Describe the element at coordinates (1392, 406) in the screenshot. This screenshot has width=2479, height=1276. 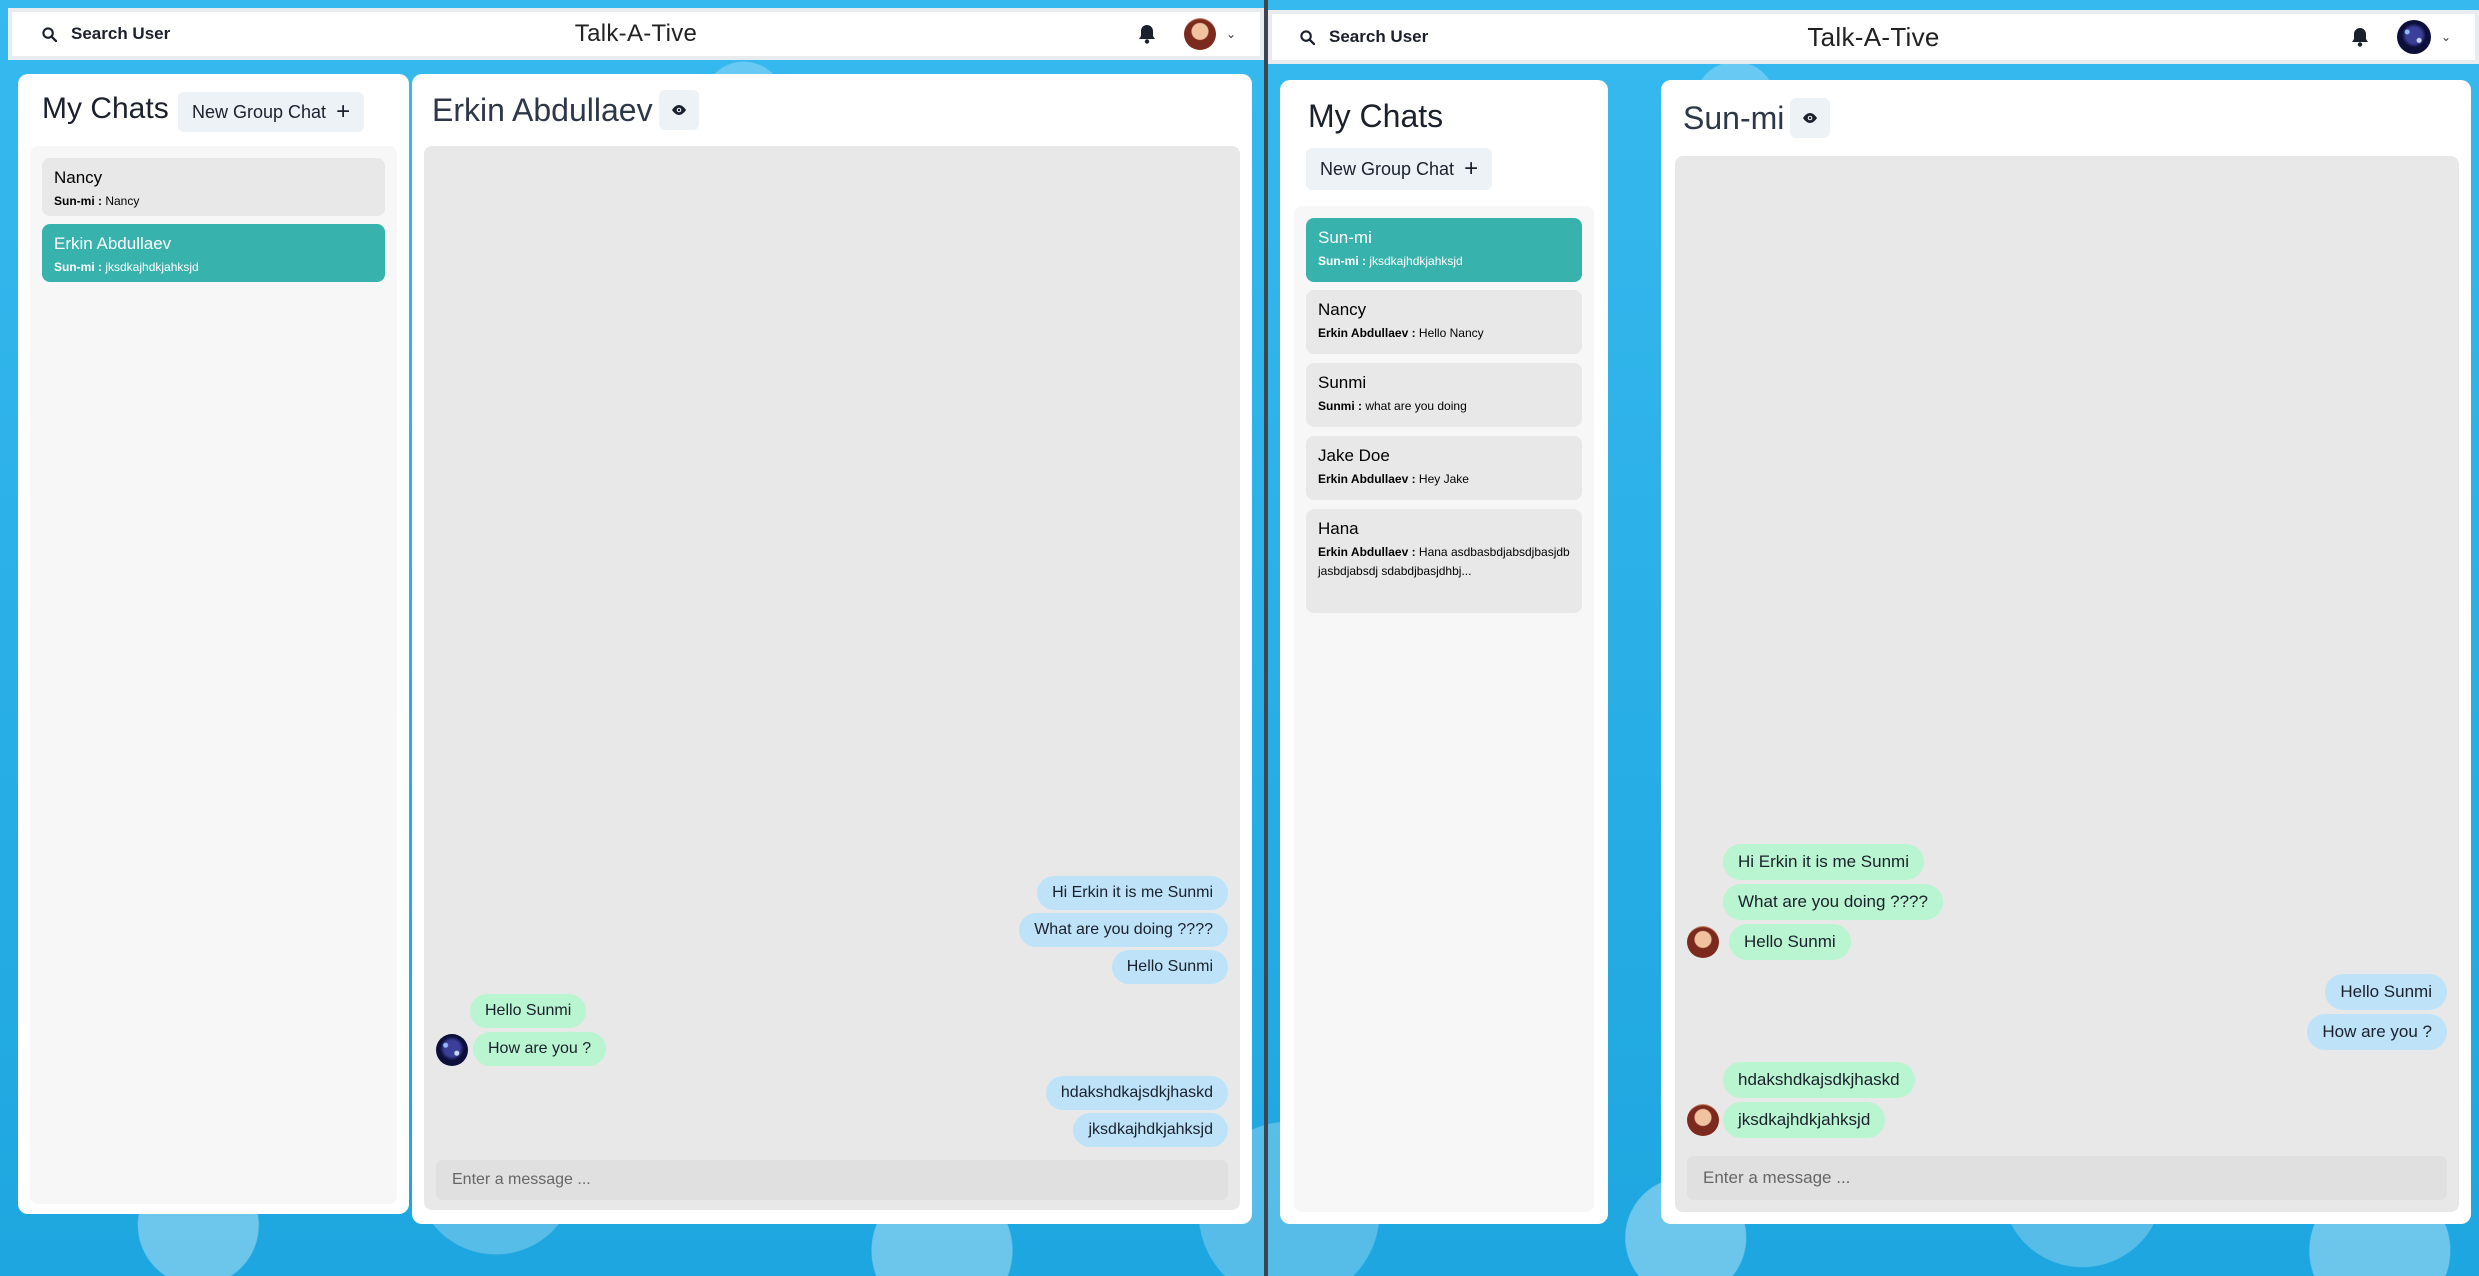
I see `latest-message: Sunmi : what are you doing` at that location.